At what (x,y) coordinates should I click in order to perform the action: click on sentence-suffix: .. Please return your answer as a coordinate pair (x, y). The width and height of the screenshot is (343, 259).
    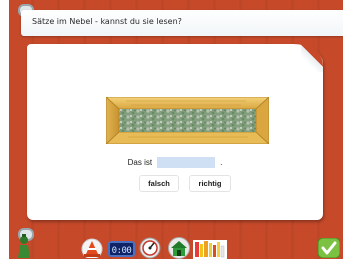
    Looking at the image, I should click on (221, 162).